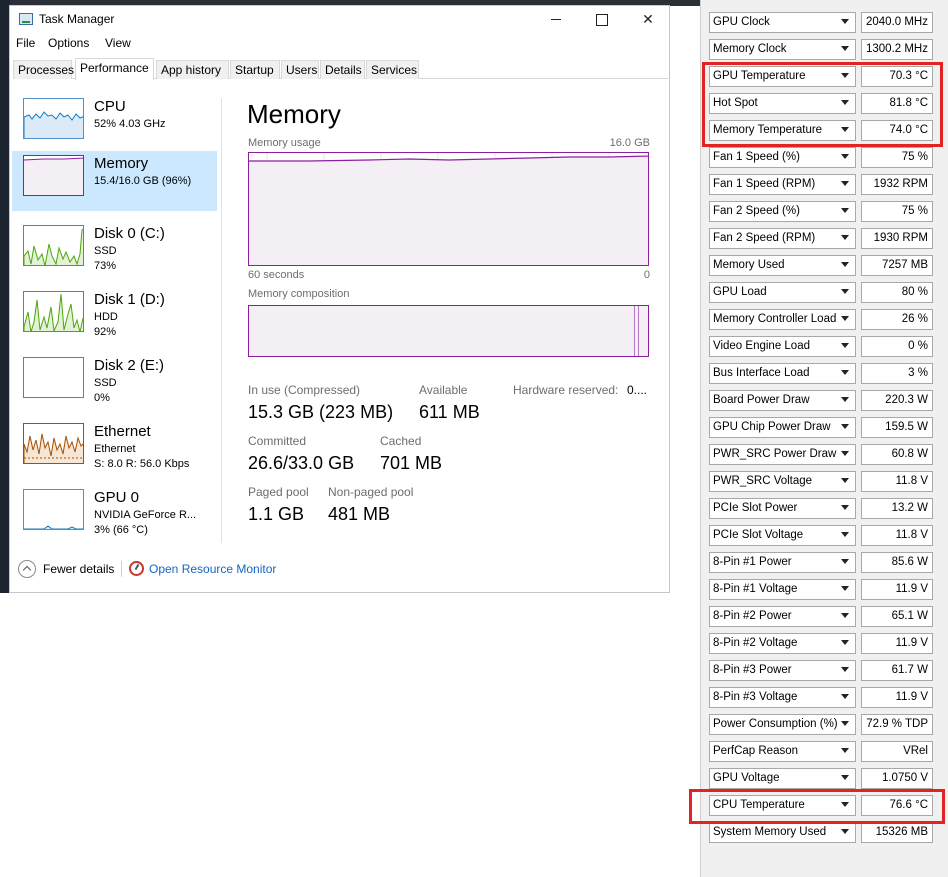  I want to click on memory-composition-bar, so click(448, 331).